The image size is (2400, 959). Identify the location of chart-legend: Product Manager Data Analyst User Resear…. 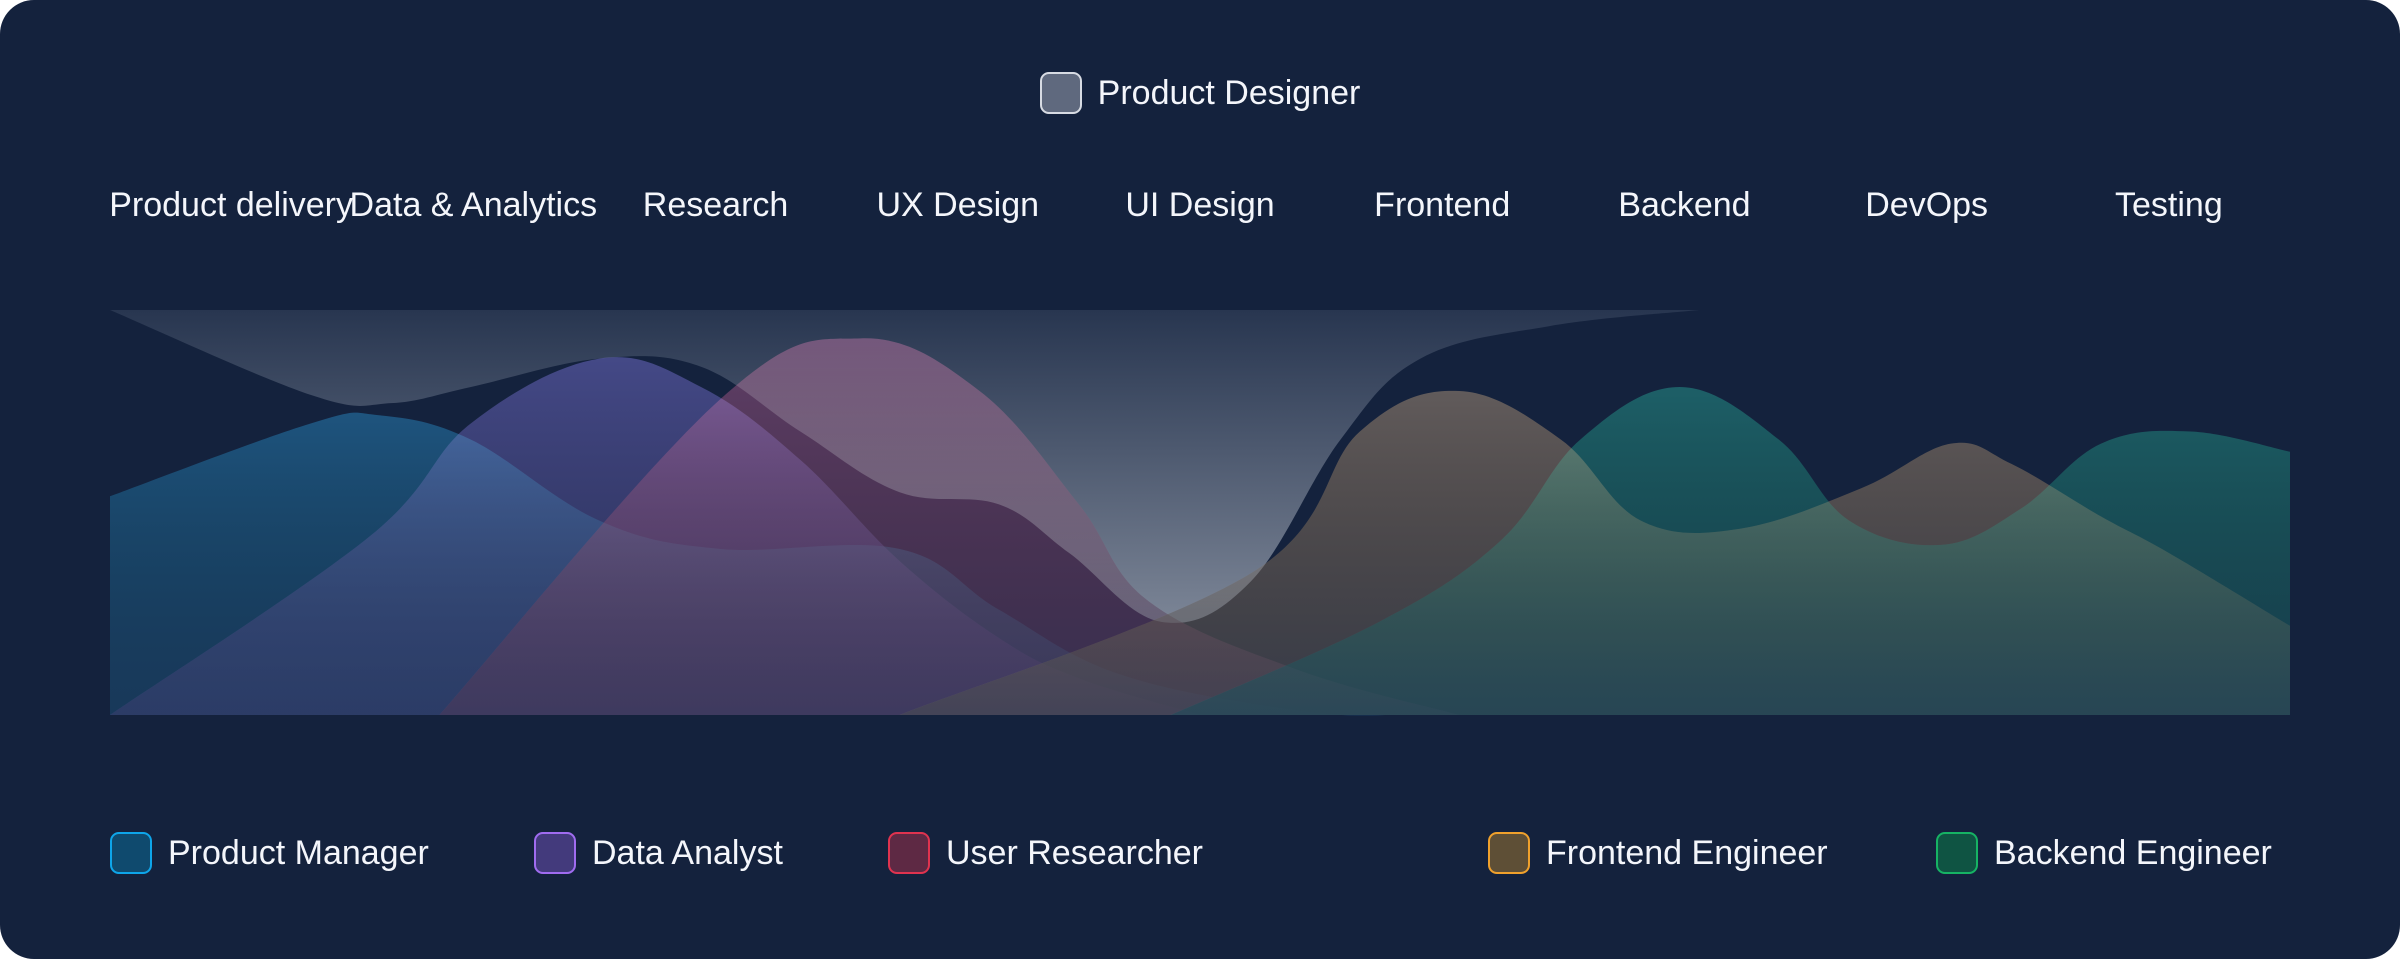
(1200, 853).